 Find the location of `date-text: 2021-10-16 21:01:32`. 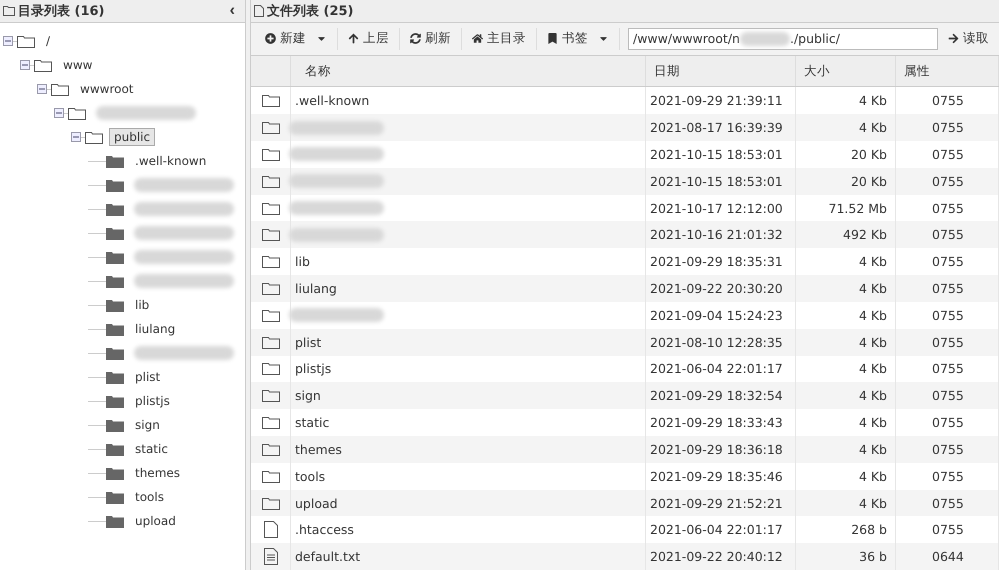

date-text: 2021-10-16 21:01:32 is located at coordinates (716, 234).